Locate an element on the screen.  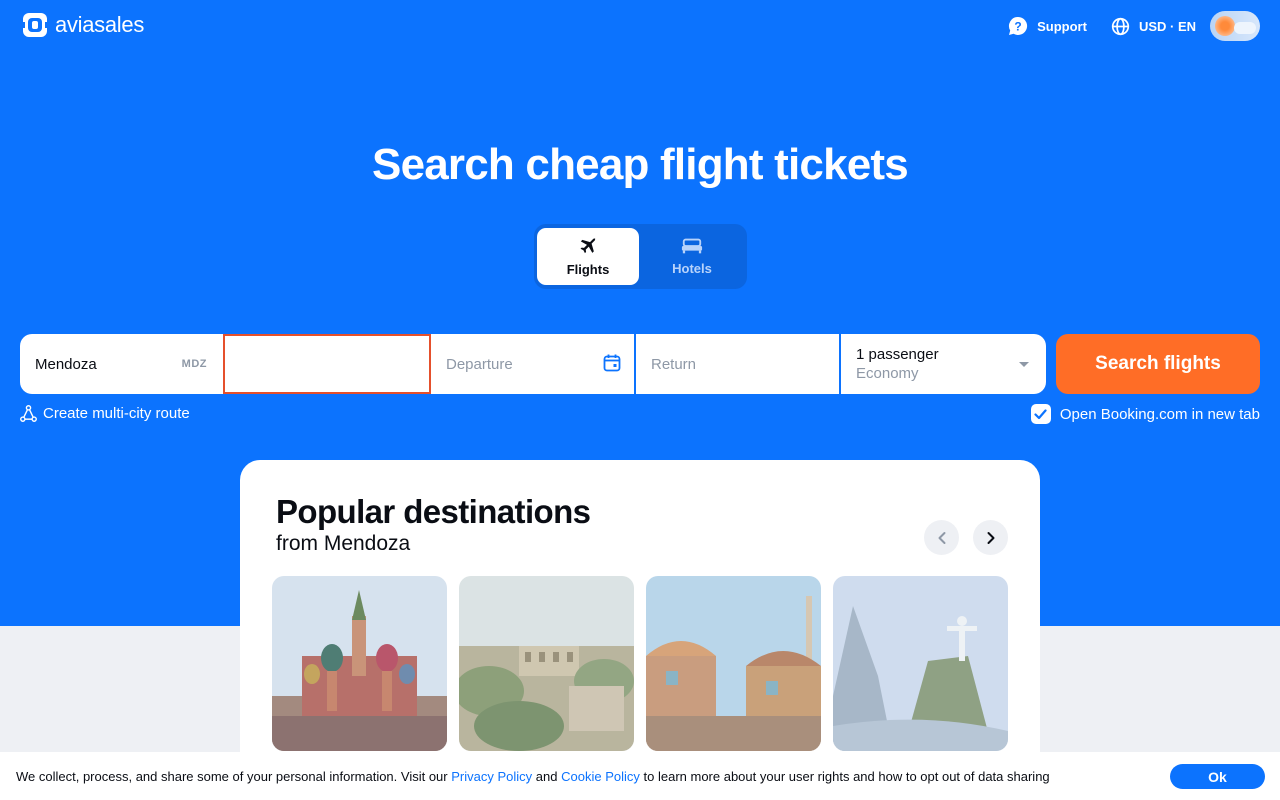
chevron-left-icon is located at coordinates (941, 537).